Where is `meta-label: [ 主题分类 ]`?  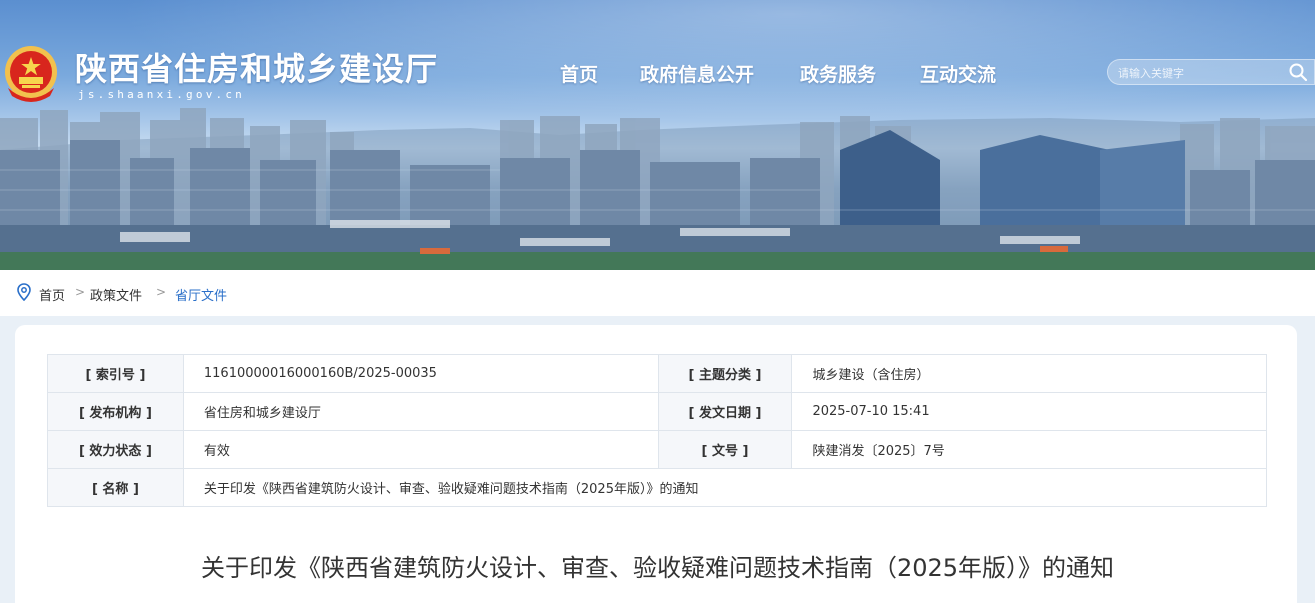 meta-label: [ 主题分类 ] is located at coordinates (725, 373).